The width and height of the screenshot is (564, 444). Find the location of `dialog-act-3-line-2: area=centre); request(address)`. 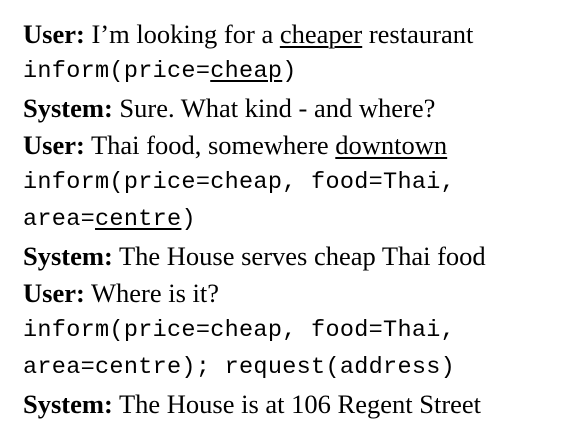

dialog-act-3-line-2: area=centre); request(address) is located at coordinates (288, 367).